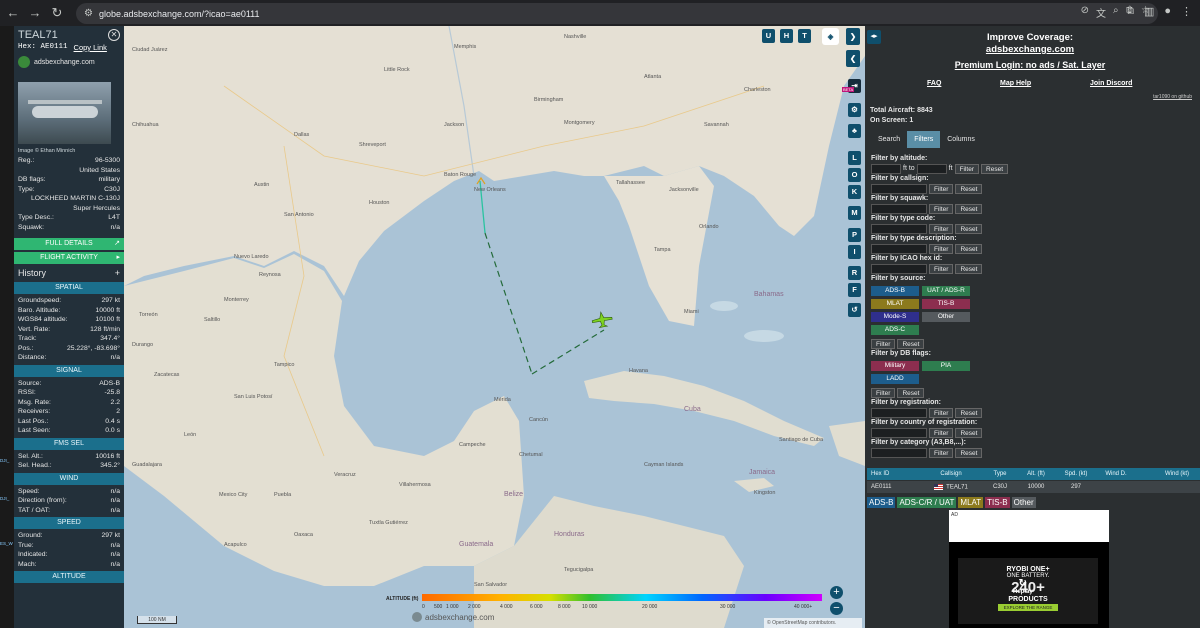 The width and height of the screenshot is (1200, 628). Describe the element at coordinates (924, 139) in the screenshot. I see `tab-filters: Filters` at that location.